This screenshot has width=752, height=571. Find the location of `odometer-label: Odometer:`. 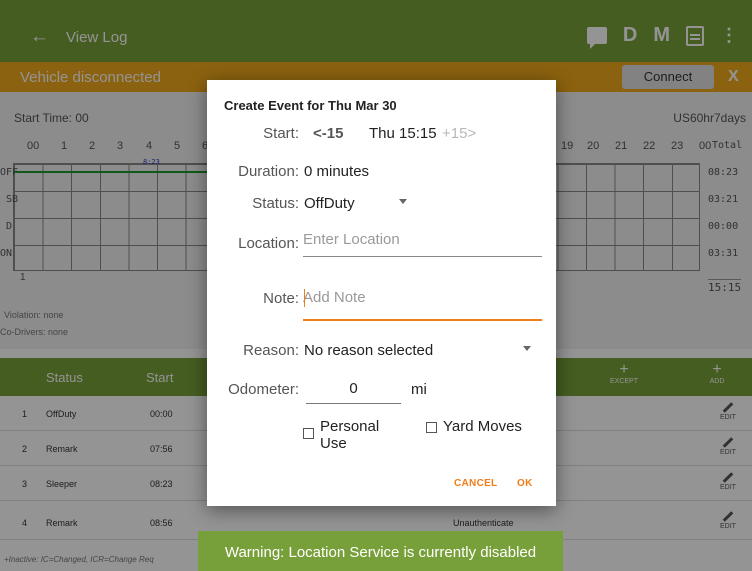

odometer-label: Odometer: is located at coordinates (263, 389).